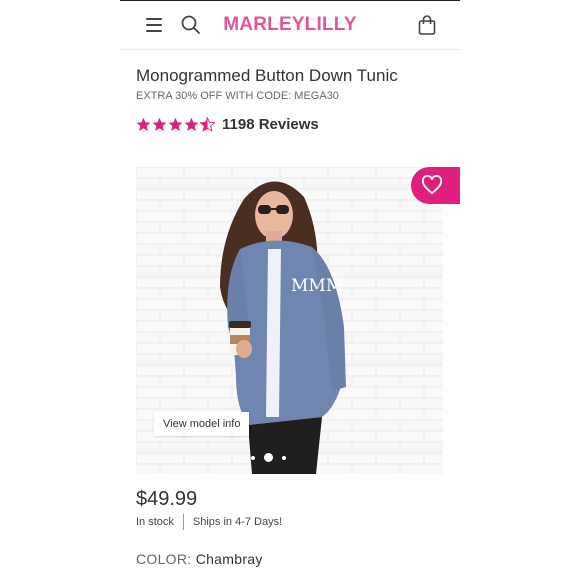 This screenshot has width=580, height=580. I want to click on carousel-dots, so click(268, 457).